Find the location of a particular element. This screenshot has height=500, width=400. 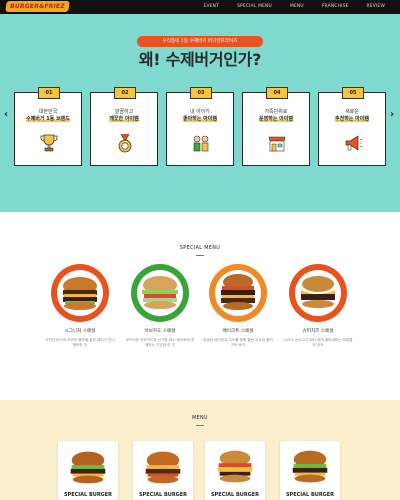

kids-icon is located at coordinates (201, 143).